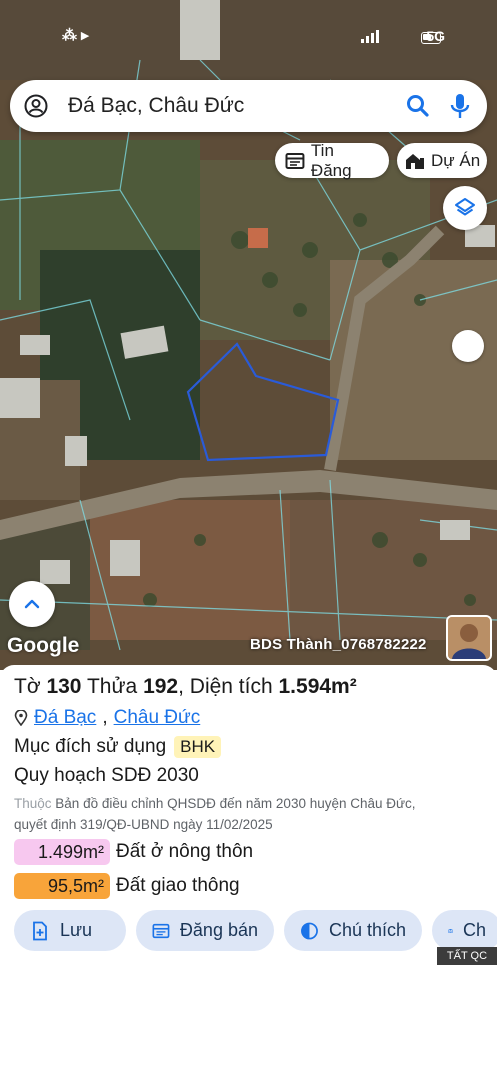 The height and width of the screenshot is (1080, 497). Describe the element at coordinates (143, 824) in the screenshot. I see `decision-text: quyết định 319/QĐ-UBND ngày 11/02/2025` at that location.